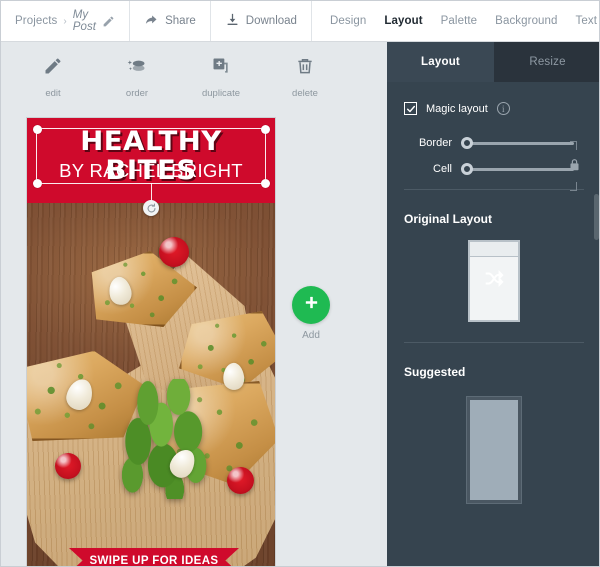 The width and height of the screenshot is (600, 567). I want to click on download-label: Download, so click(271, 21).